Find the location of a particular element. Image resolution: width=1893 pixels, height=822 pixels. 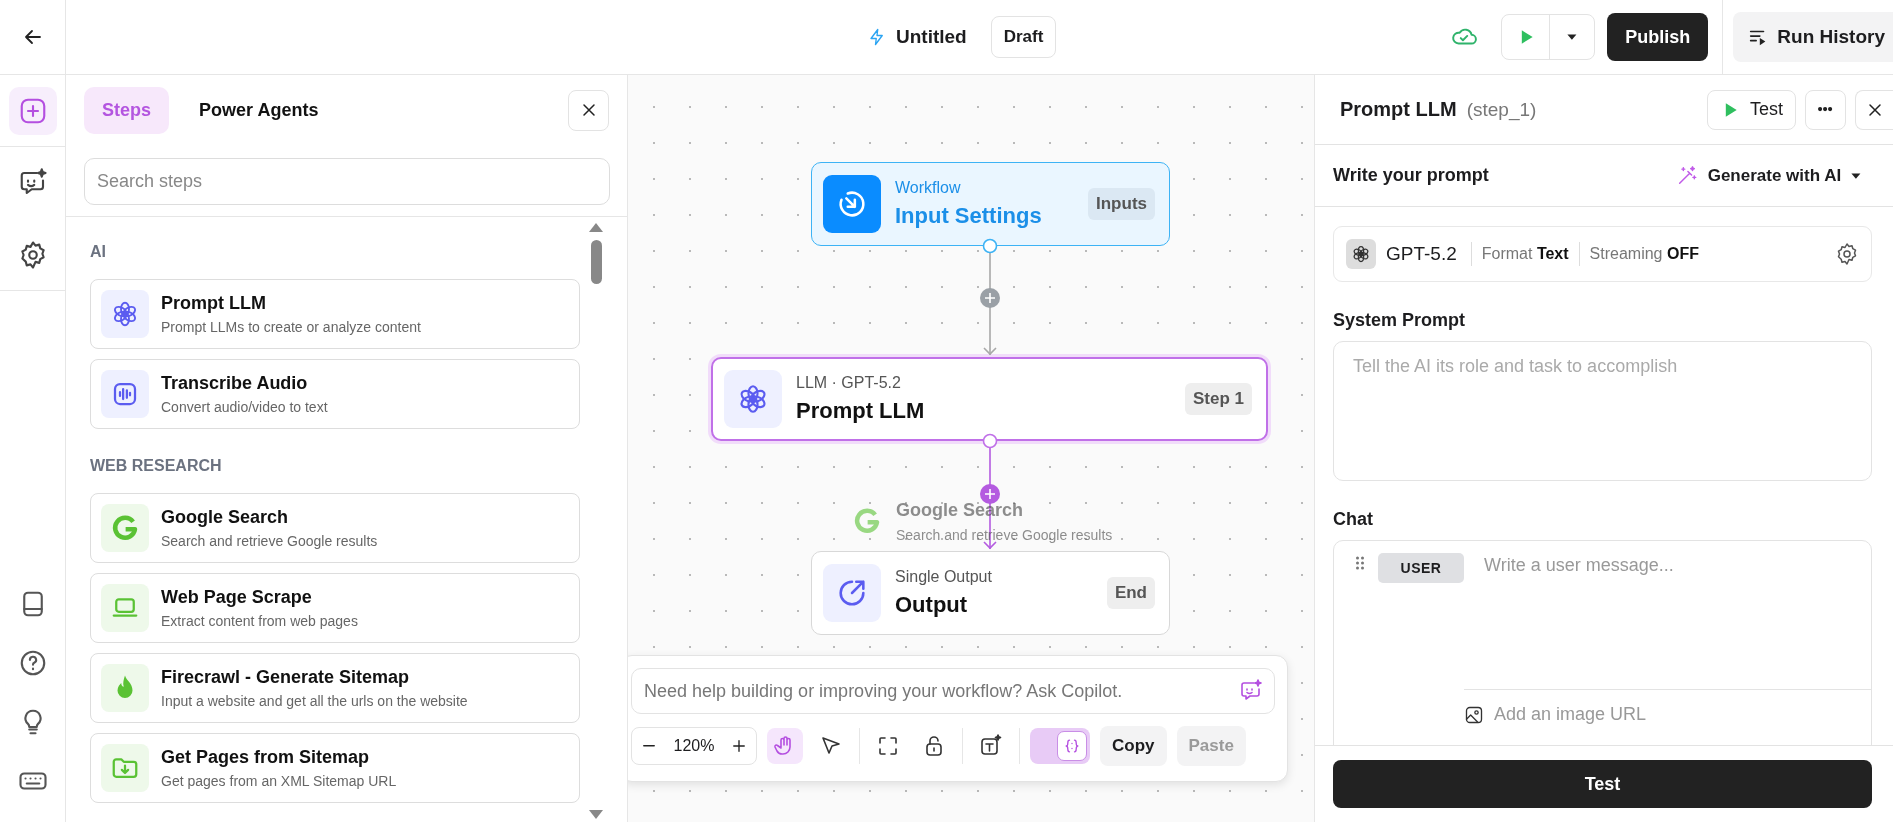

step-card: Web Page Scrape Extract content from web pages is located at coordinates (335, 608).